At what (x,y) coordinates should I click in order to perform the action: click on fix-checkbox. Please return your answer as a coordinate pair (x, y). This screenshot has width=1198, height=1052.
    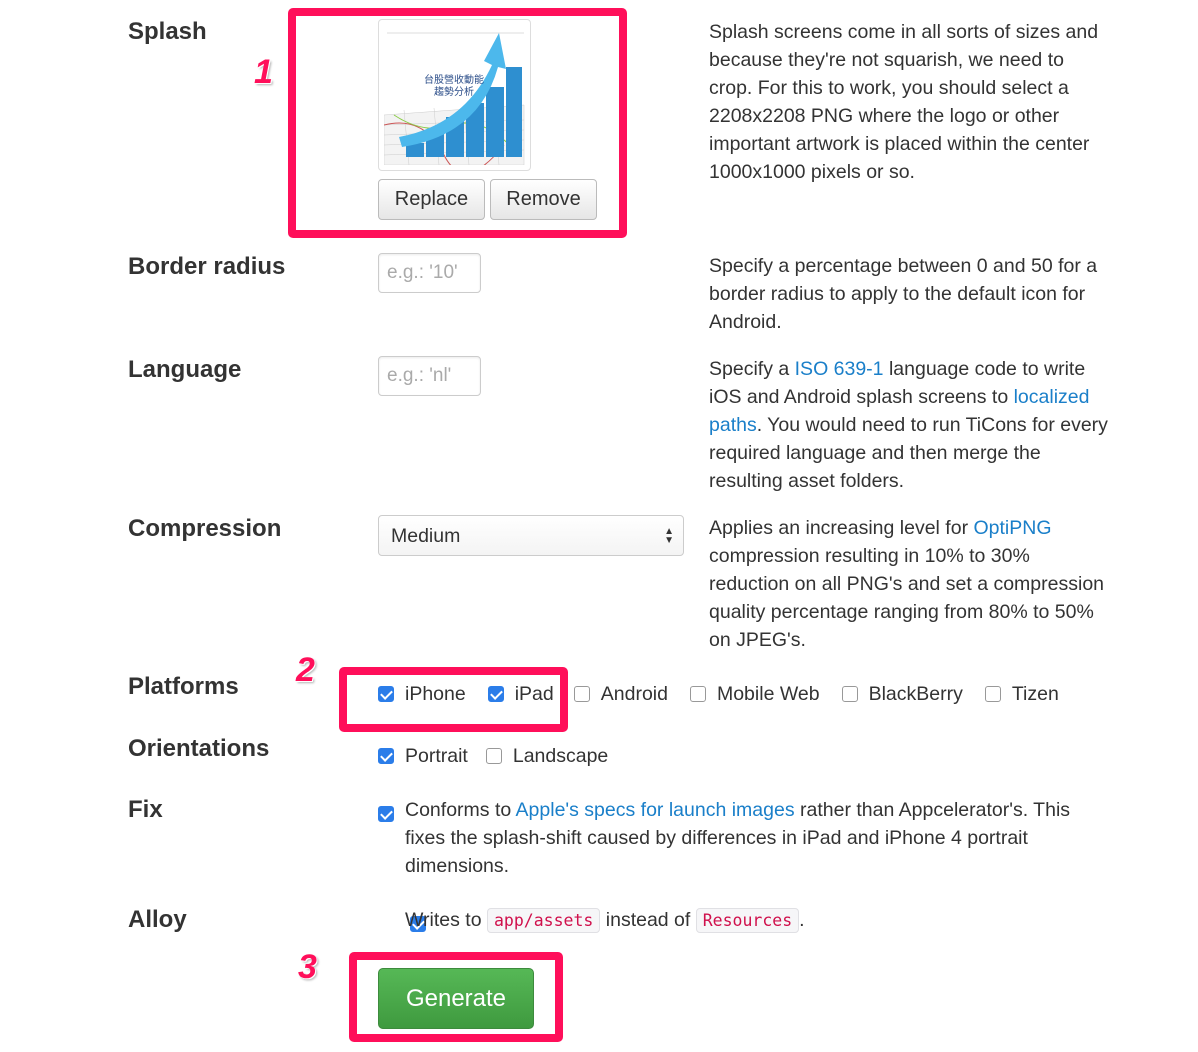
    Looking at the image, I should click on (386, 814).